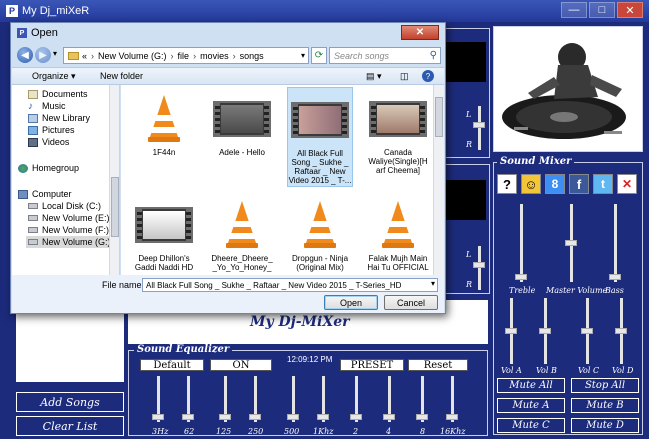 The image size is (649, 439). I want to click on breadcrumb-overflow: «, so click(84, 56).